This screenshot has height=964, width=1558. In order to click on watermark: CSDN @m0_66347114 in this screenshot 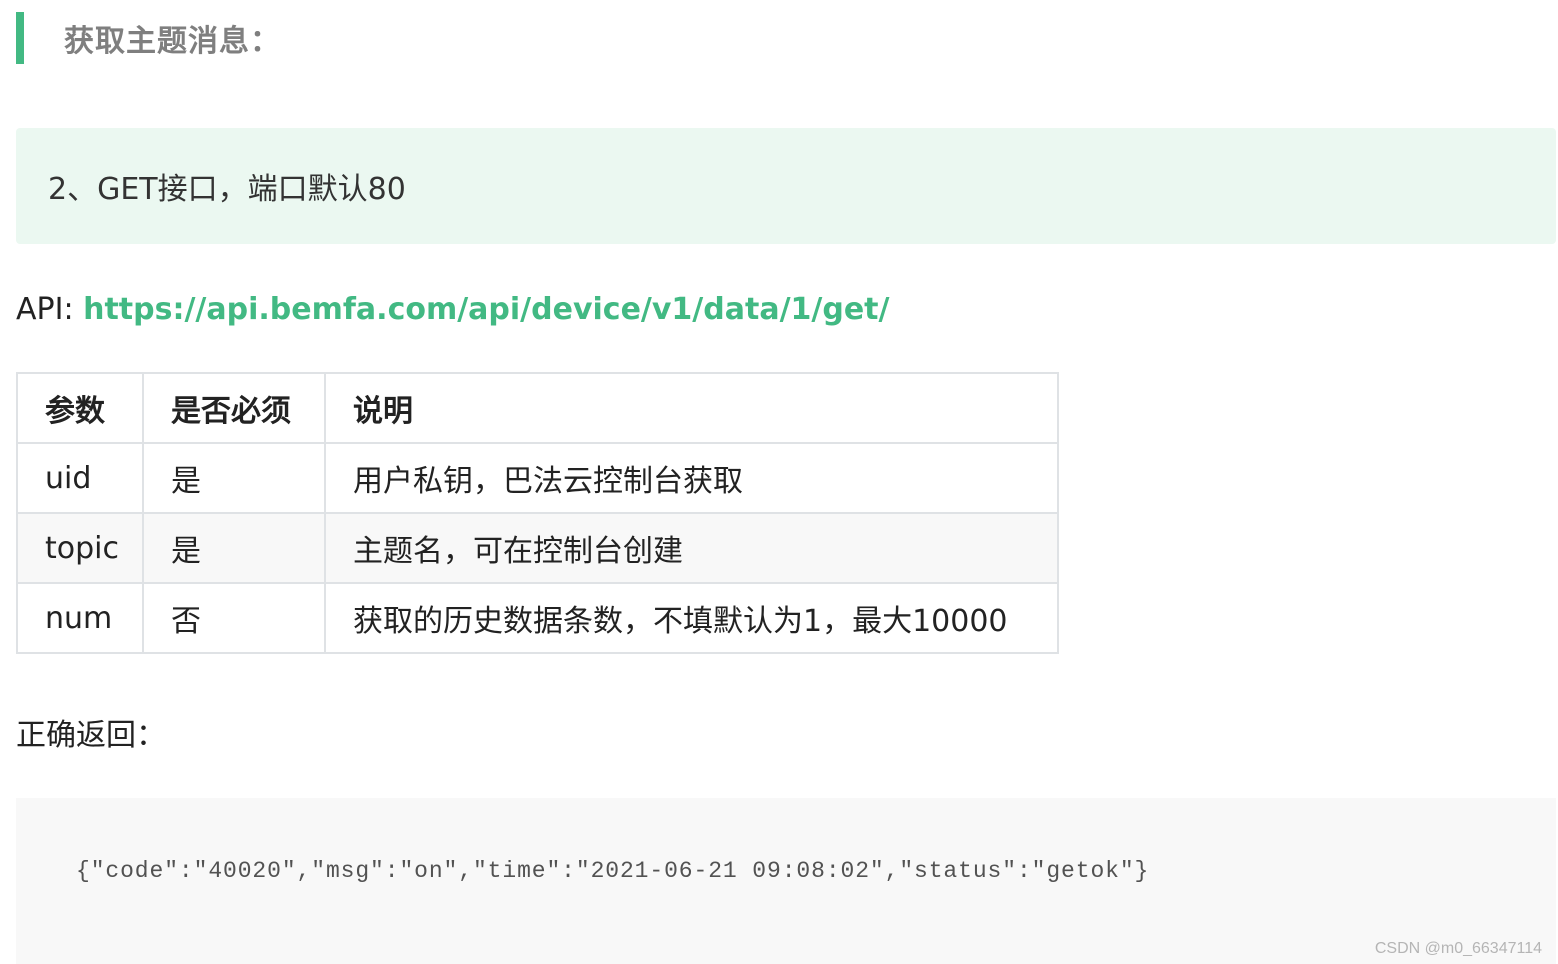, I will do `click(1458, 948)`.